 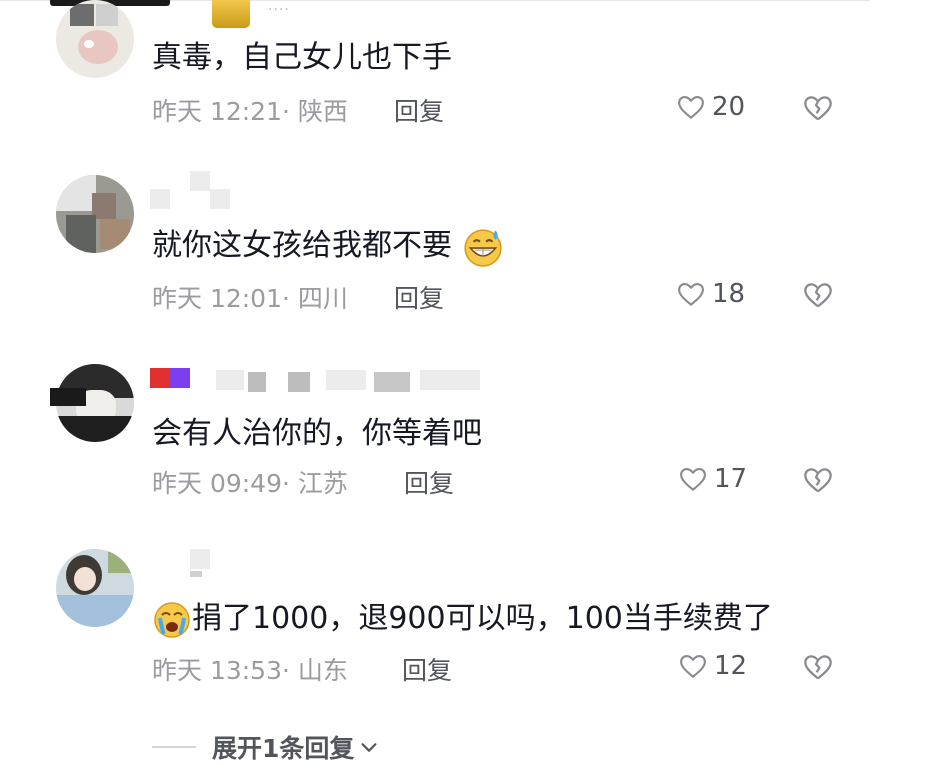 What do you see at coordinates (462, 616) in the screenshot?
I see `comment-text: 捐了1000，退900可以吗，100当手续费了` at bounding box center [462, 616].